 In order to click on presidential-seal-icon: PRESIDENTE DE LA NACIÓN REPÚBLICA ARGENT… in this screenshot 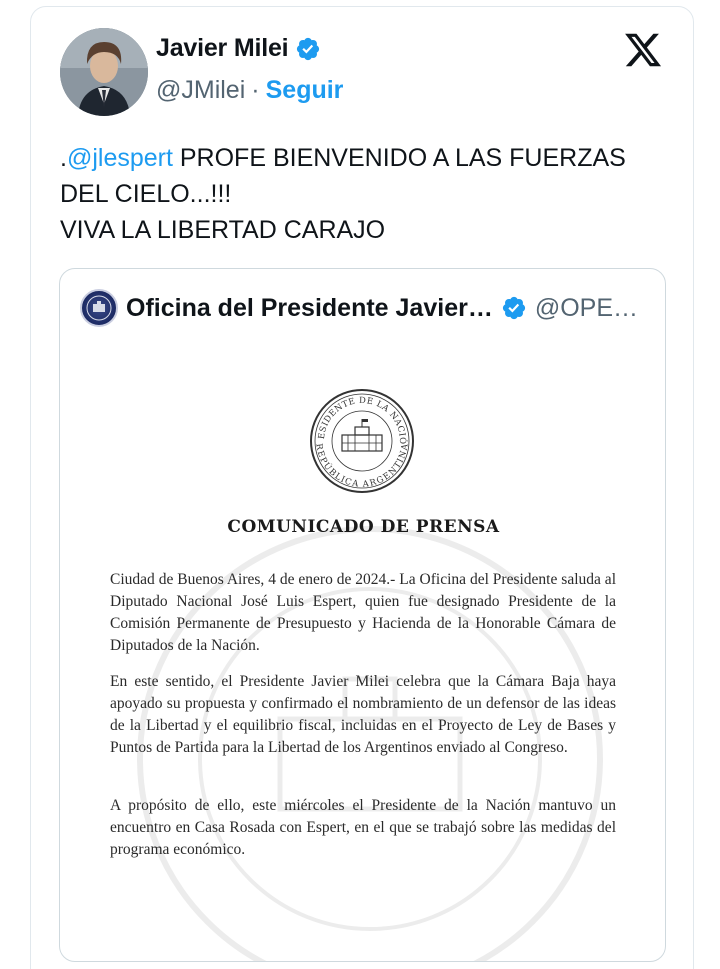, I will do `click(361, 440)`.